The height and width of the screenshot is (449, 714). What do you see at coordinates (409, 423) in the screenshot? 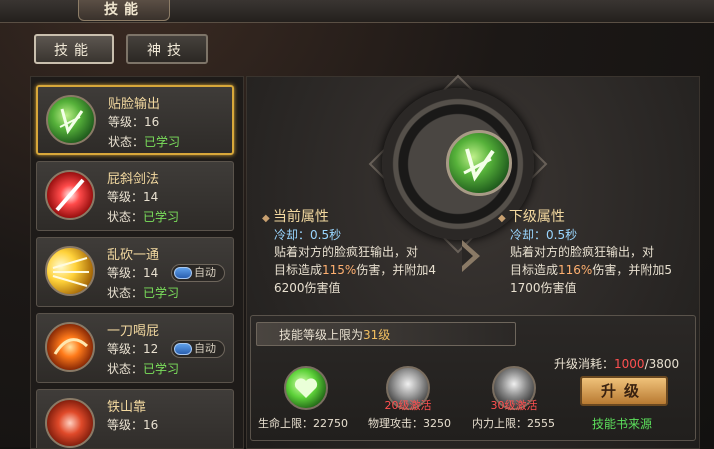
I see `stat-attack-label: 物理攻击：3250` at bounding box center [409, 423].